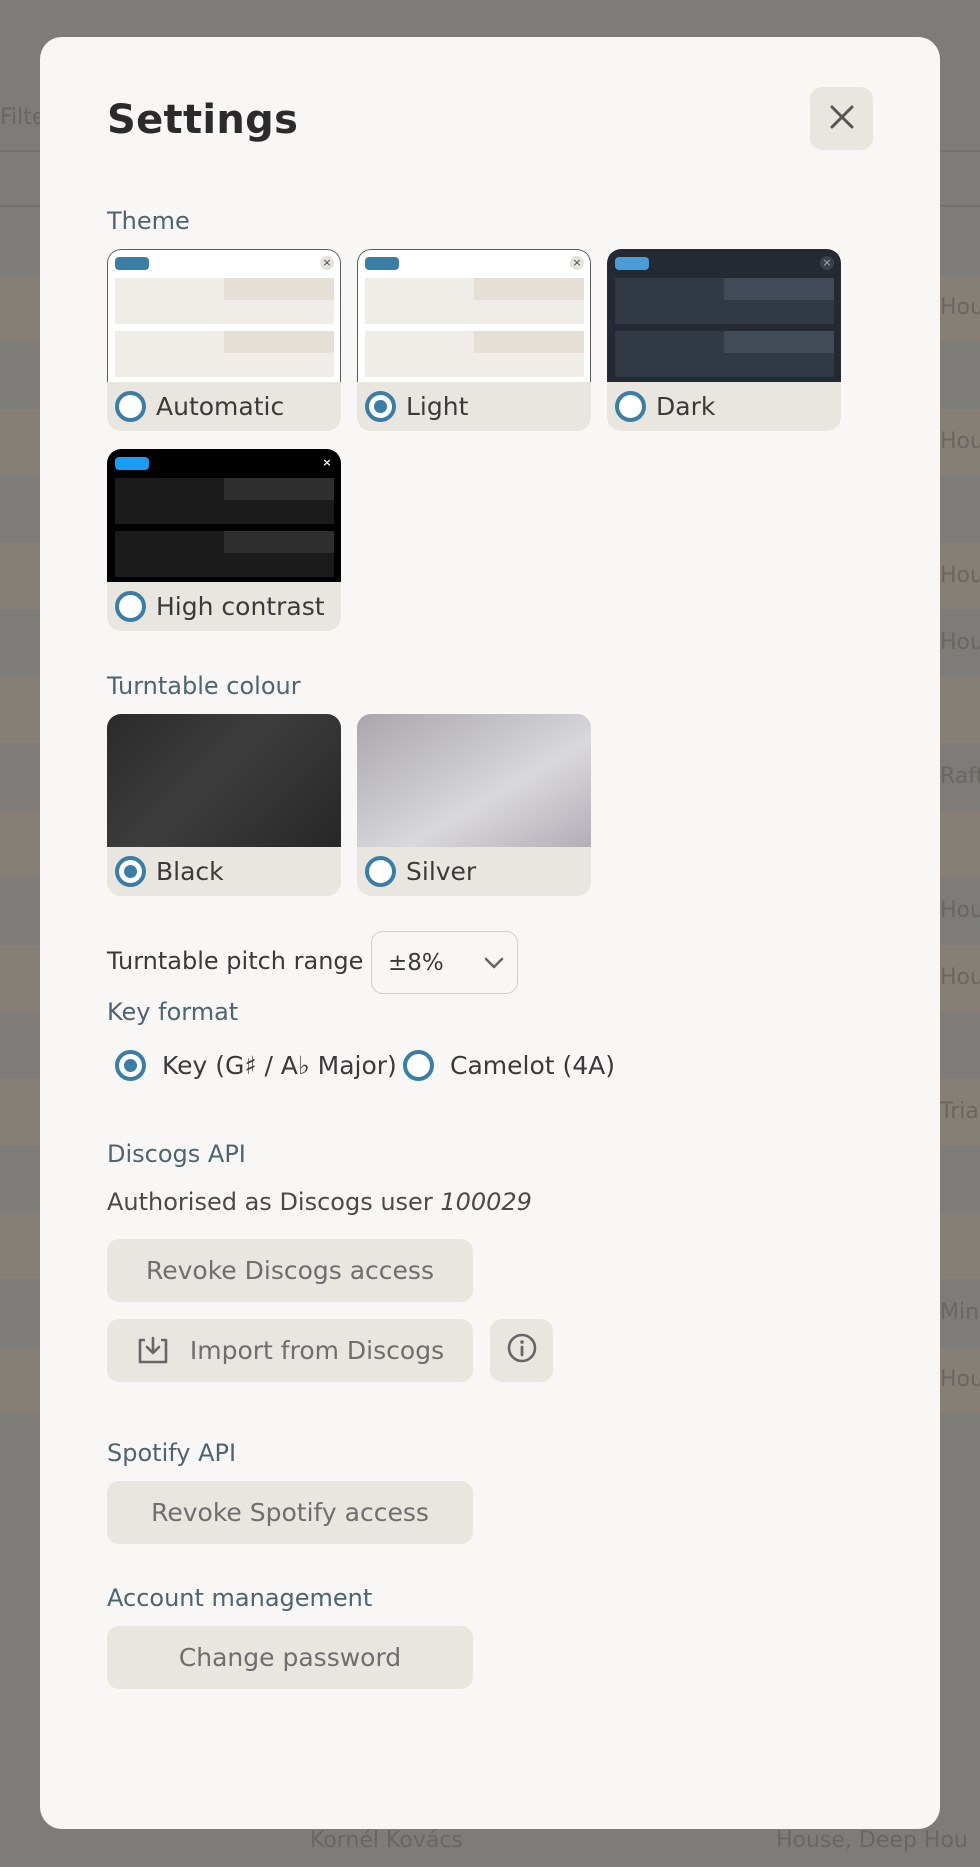 The width and height of the screenshot is (980, 1867). Describe the element at coordinates (23, 117) in the screenshot. I see `bg-filter-text: Filte` at that location.